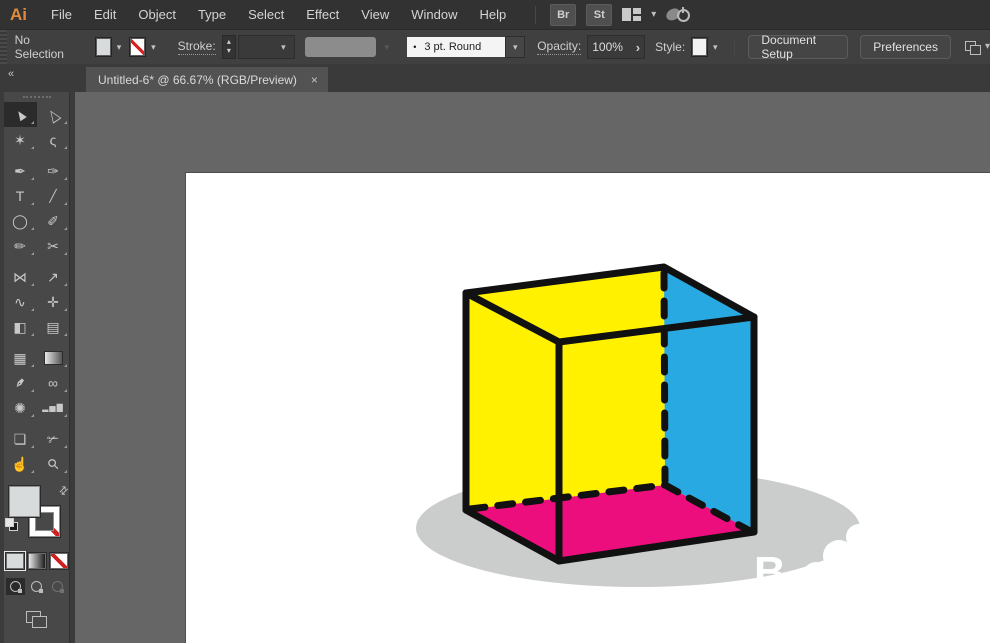  Describe the element at coordinates (138, 47) in the screenshot. I see `stroke-color-swatch` at that location.